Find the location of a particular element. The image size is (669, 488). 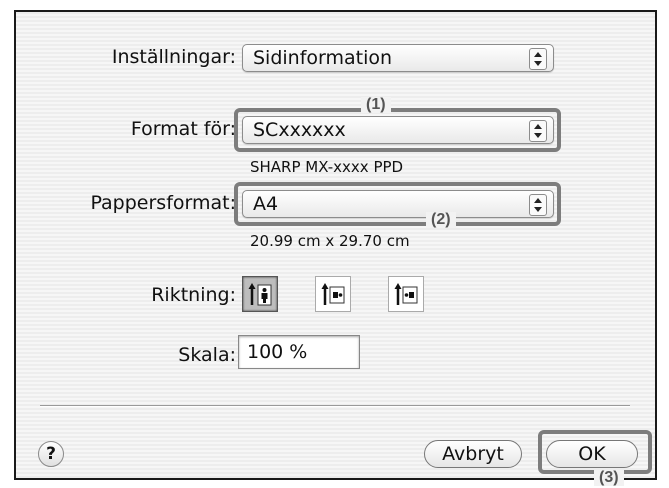

portrait-icon is located at coordinates (260, 294).